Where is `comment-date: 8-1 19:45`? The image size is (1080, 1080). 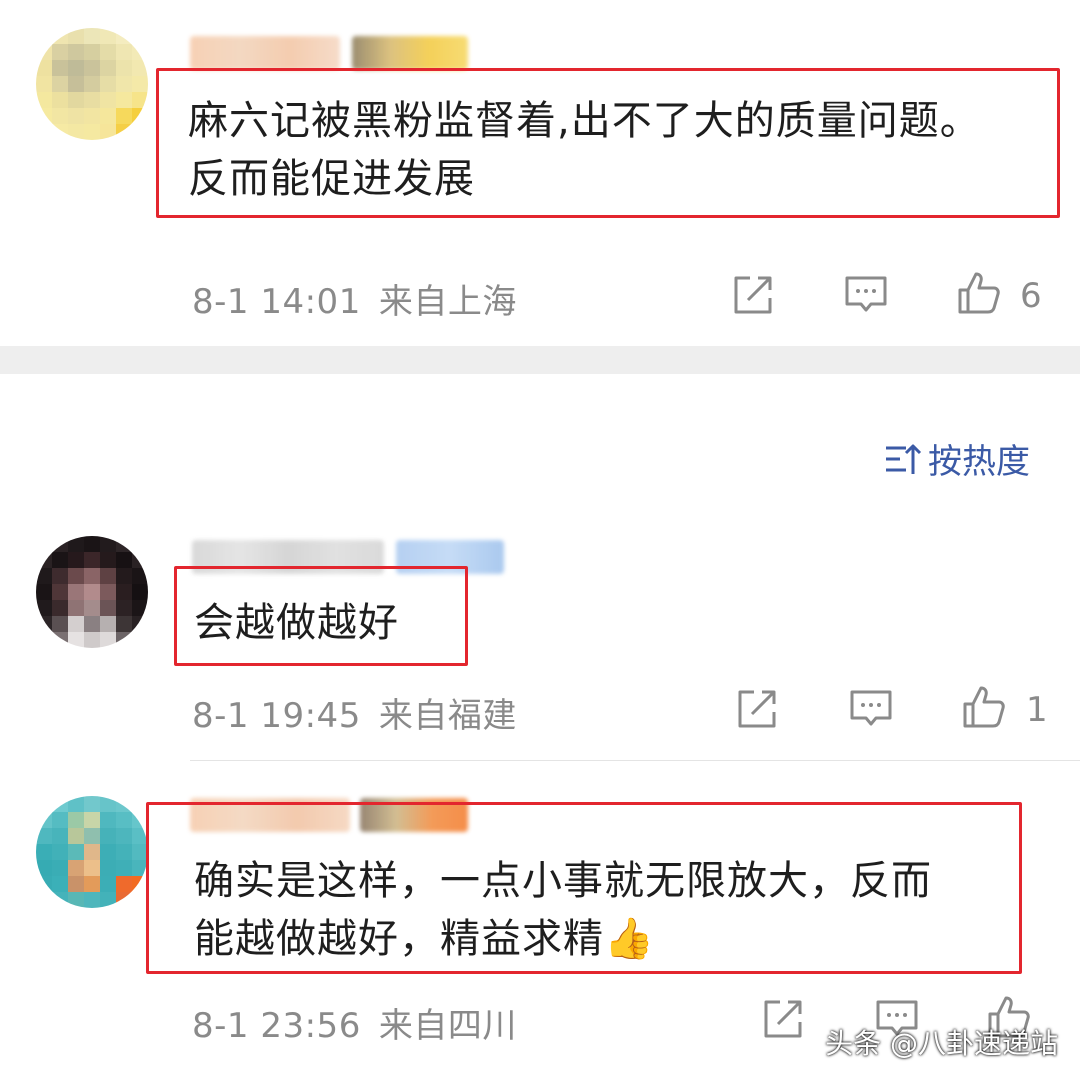
comment-date: 8-1 19:45 is located at coordinates (276, 716).